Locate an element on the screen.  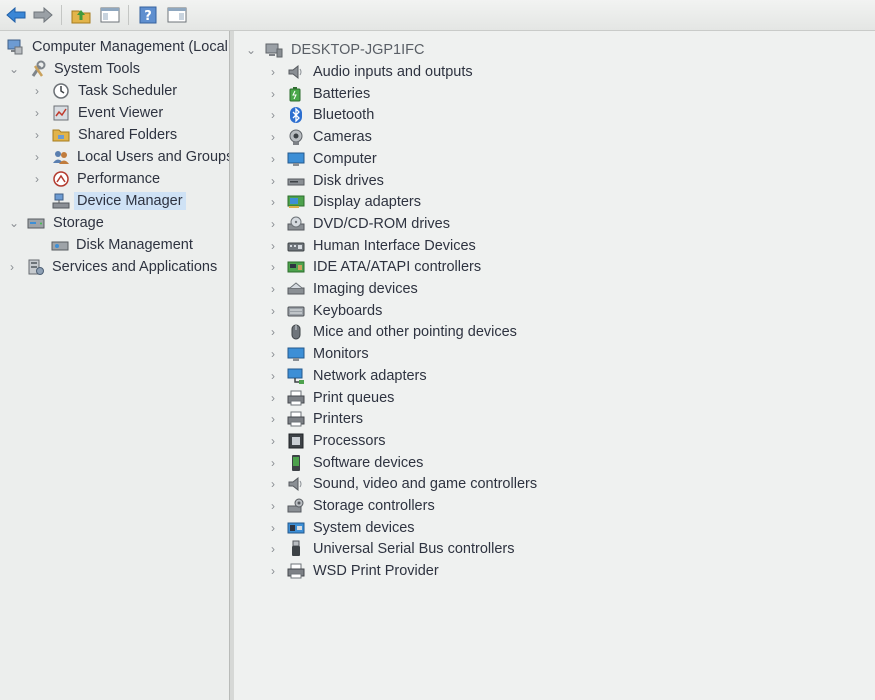
device-category-audio-inputs-and-outputs: › Audio inputs and outputs is located at coordinates (554, 72).